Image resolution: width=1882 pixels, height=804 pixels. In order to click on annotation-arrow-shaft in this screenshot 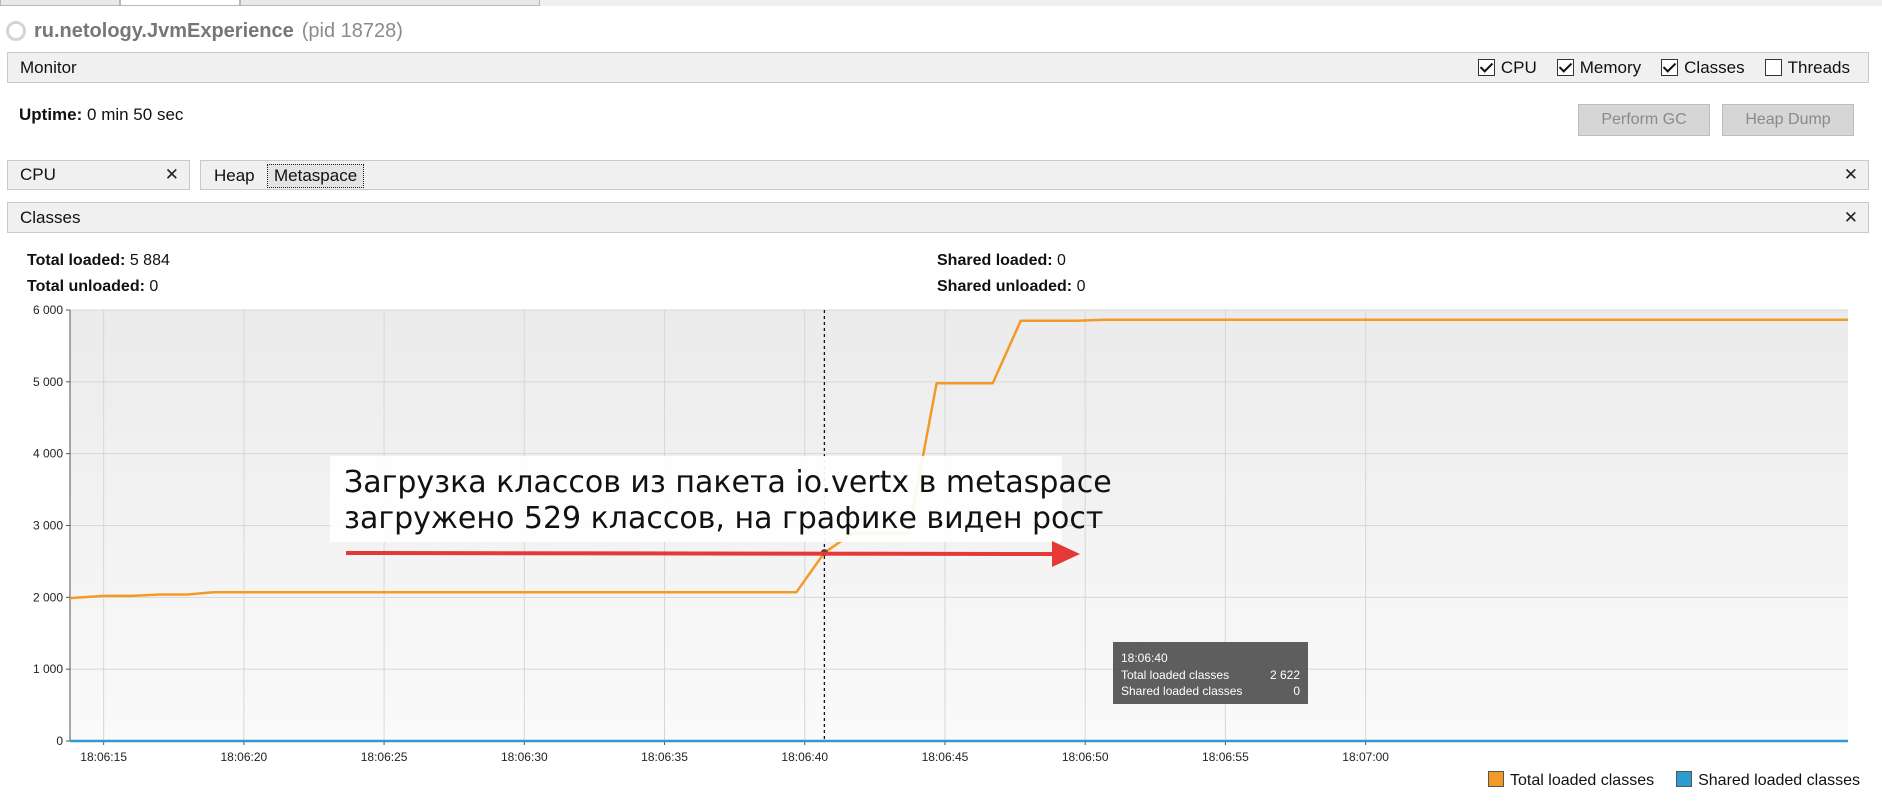, I will do `click(703, 553)`.